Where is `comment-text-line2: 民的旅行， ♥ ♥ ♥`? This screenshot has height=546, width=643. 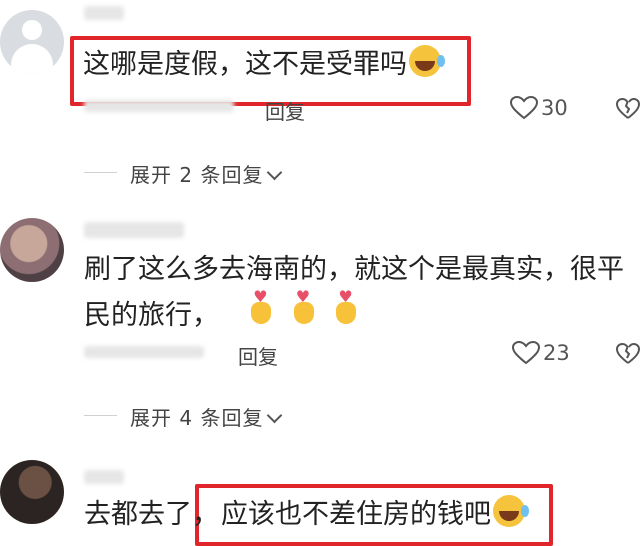
comment-text-line2: 民的旅行， ♥ ♥ ♥ is located at coordinates (226, 312).